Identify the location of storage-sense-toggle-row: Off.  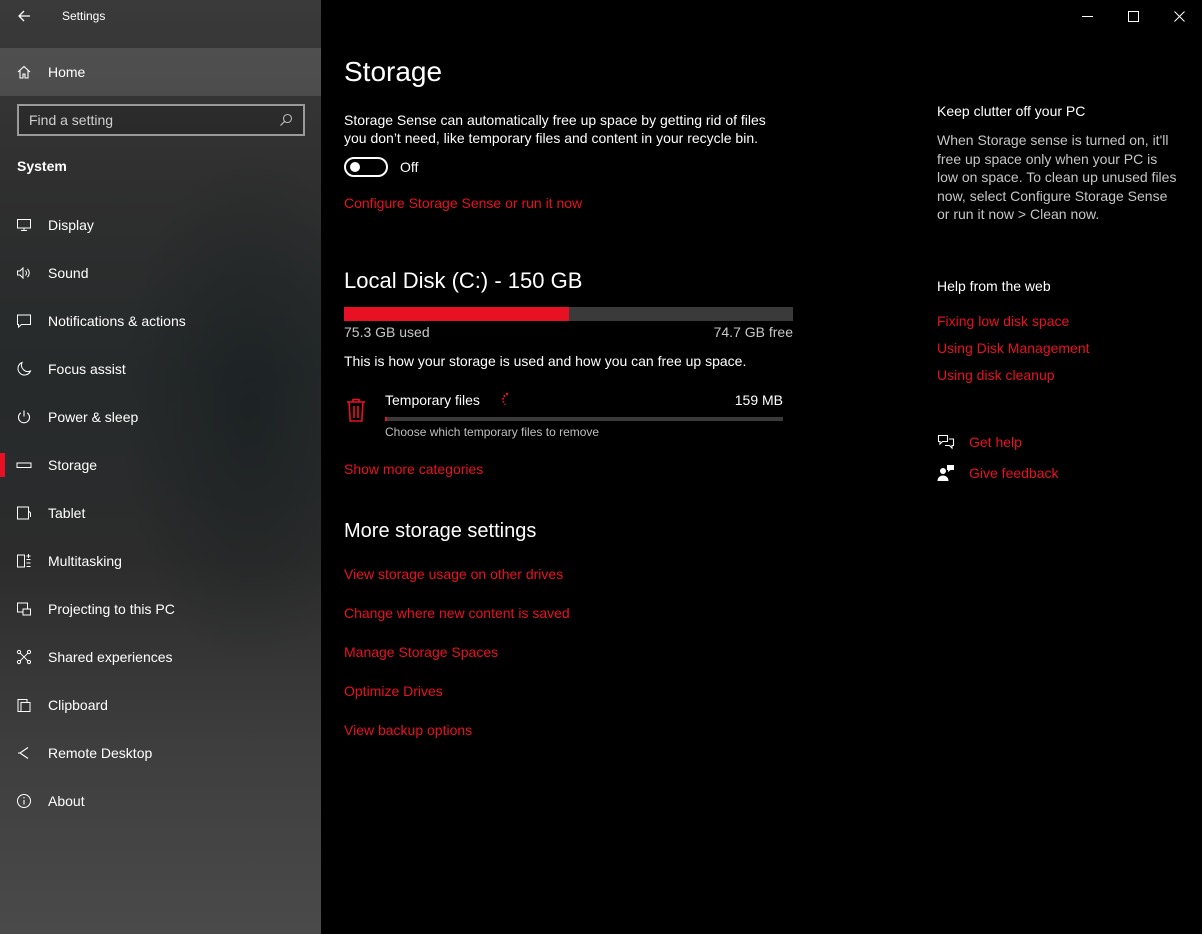
(381, 167).